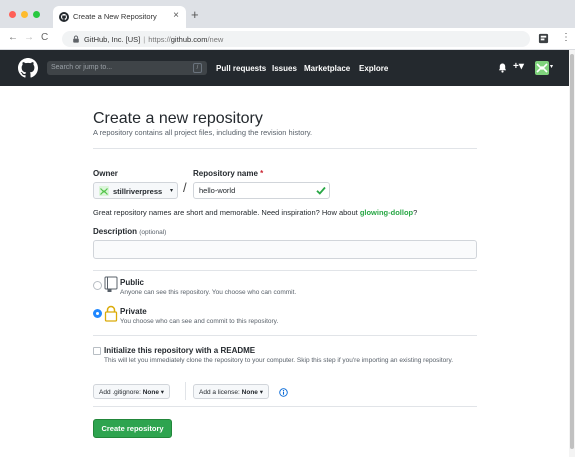 The height and width of the screenshot is (457, 575). What do you see at coordinates (127, 68) in the screenshot?
I see `search-input: Search or jump to... /` at bounding box center [127, 68].